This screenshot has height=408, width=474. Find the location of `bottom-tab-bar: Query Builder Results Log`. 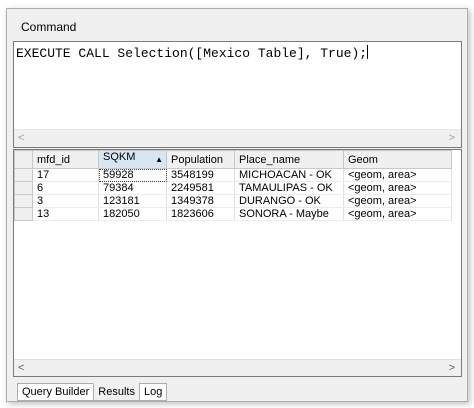

bottom-tab-bar: Query Builder Results Log is located at coordinates (92, 392).